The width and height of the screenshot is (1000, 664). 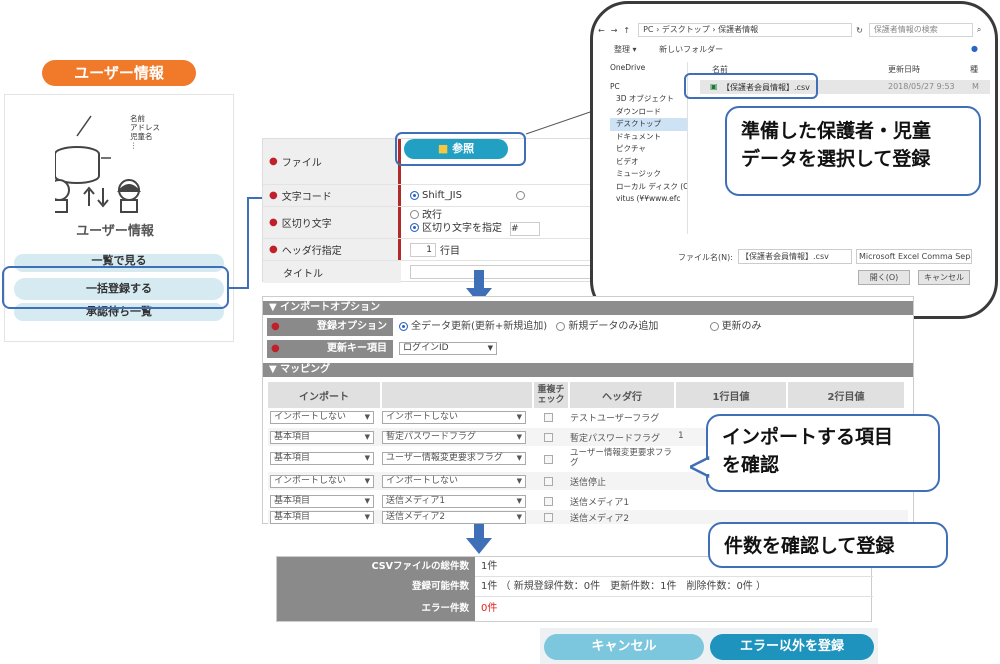 I want to click on col-dup-check: 重複チェック, so click(x=551, y=395).